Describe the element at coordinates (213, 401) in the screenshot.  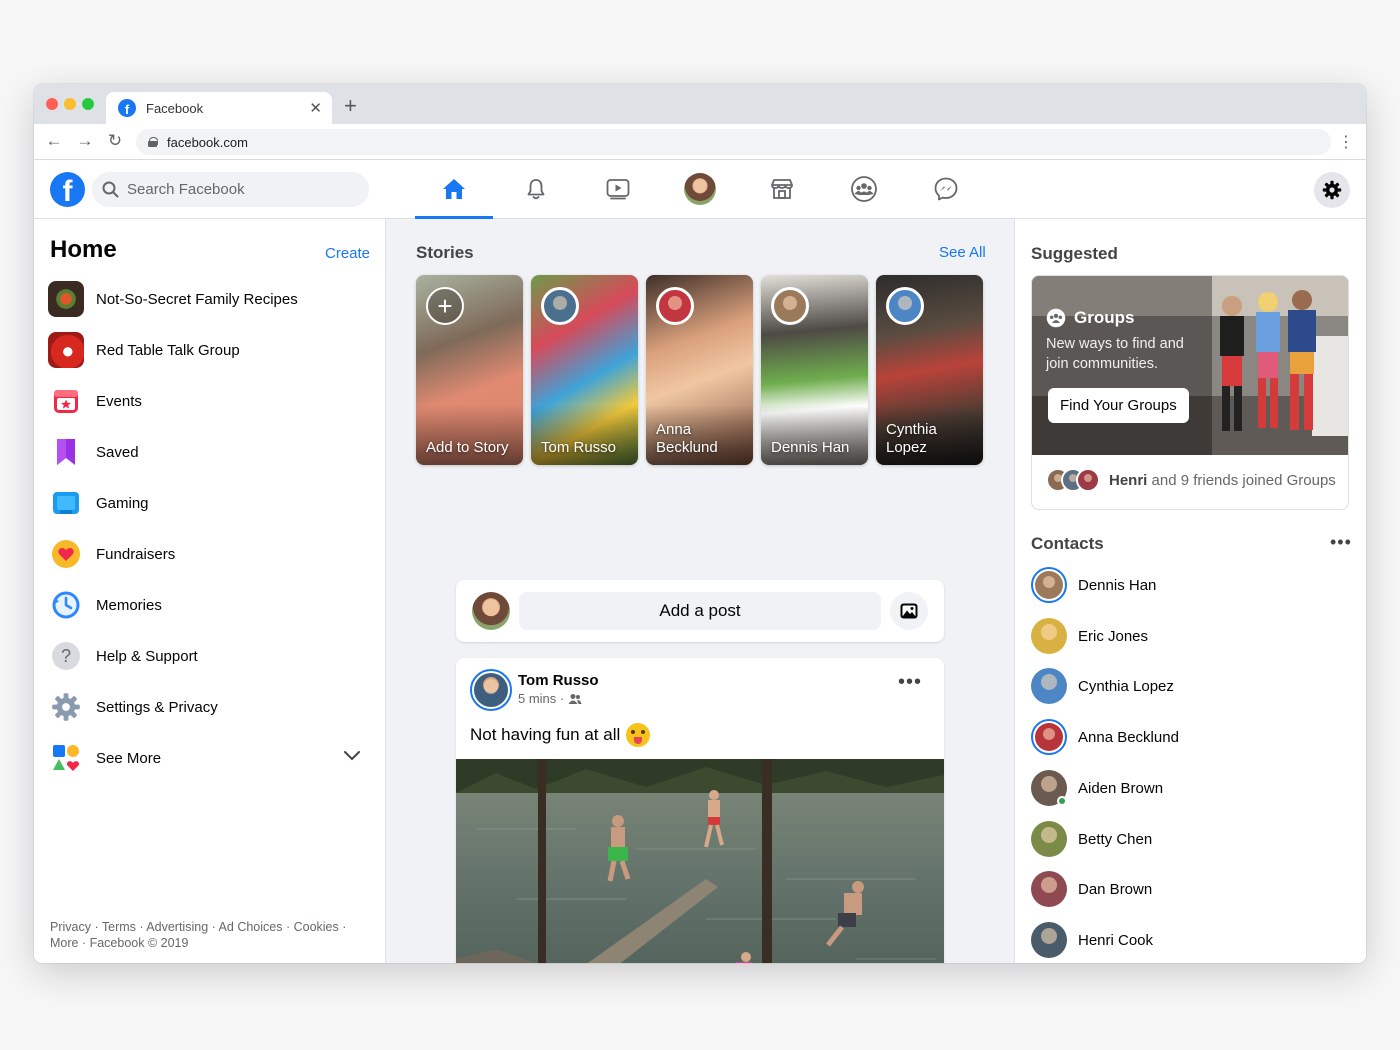
I see `sidebar-item-events: Events` at that location.